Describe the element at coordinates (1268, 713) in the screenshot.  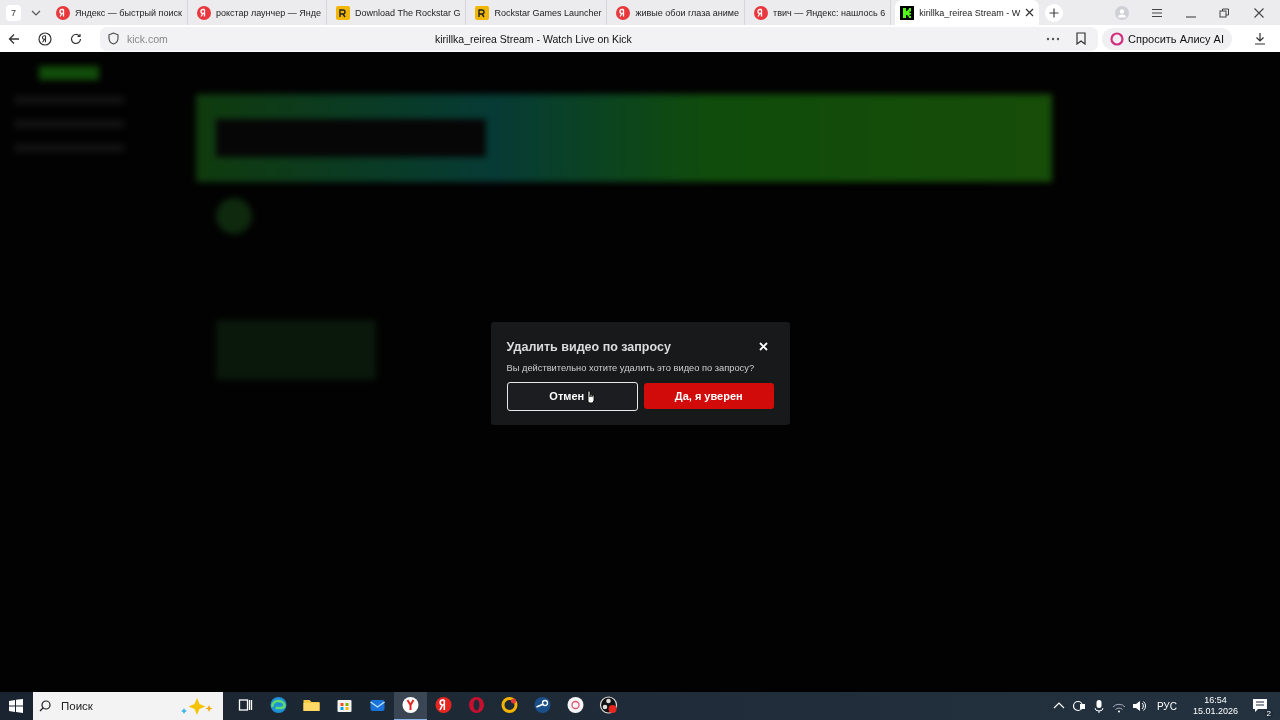
I see `notification-count: 2` at that location.